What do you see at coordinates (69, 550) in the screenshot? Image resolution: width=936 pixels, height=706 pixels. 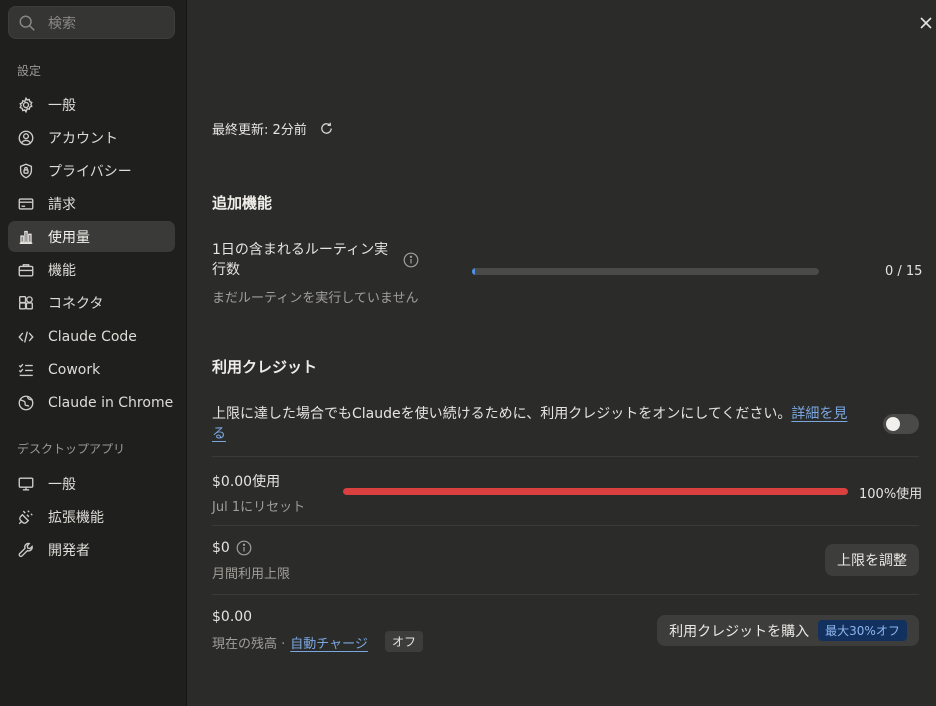 I see `sidebar-item-label: 開発者` at bounding box center [69, 550].